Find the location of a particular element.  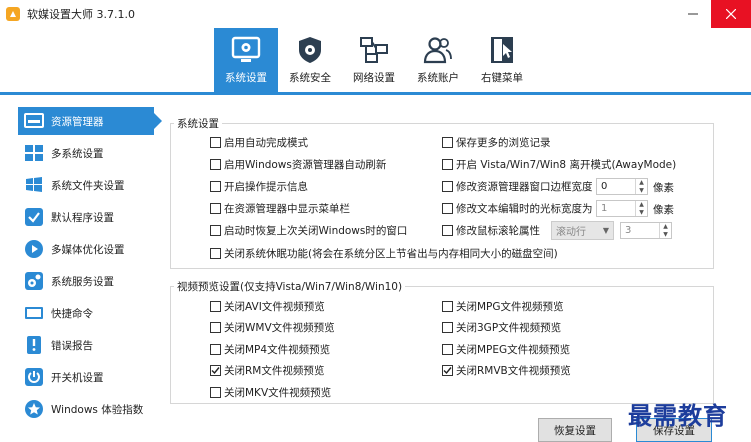

sidebar-item-shortcut-command: 快捷命令 is located at coordinates (86, 313).